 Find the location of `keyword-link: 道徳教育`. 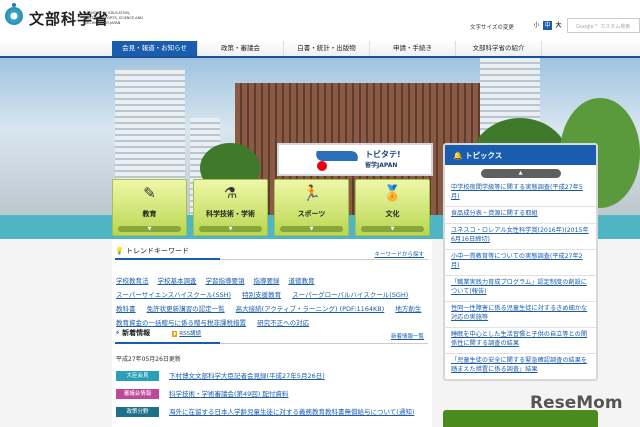

keyword-link: 道徳教育 is located at coordinates (302, 281).